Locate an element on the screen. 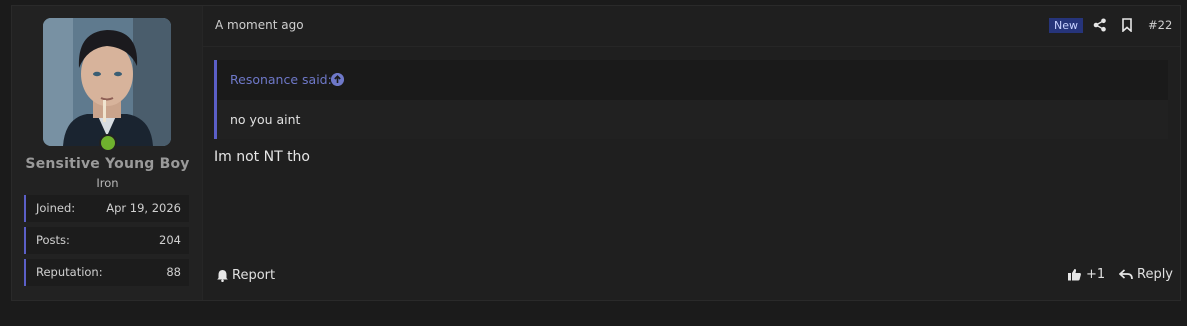 The height and width of the screenshot is (326, 1187). stat-label: Reputation: is located at coordinates (69, 272).